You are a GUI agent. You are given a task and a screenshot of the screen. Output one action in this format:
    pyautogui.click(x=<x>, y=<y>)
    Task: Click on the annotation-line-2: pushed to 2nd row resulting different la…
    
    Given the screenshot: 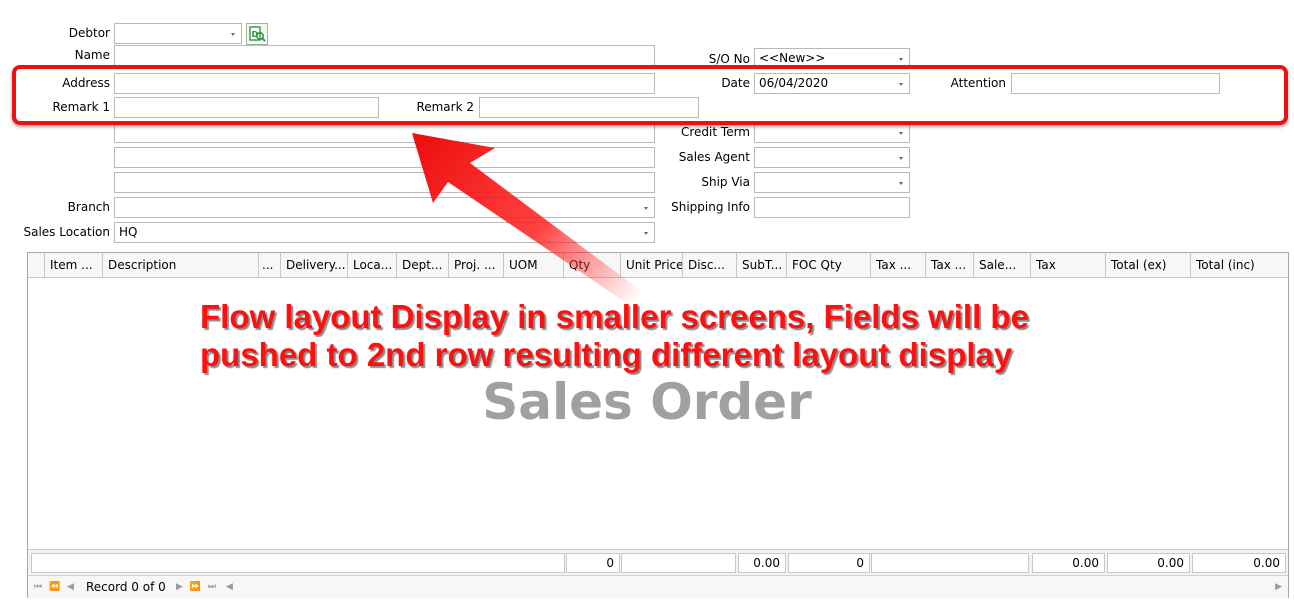 What is the action you would take?
    pyautogui.click(x=606, y=354)
    